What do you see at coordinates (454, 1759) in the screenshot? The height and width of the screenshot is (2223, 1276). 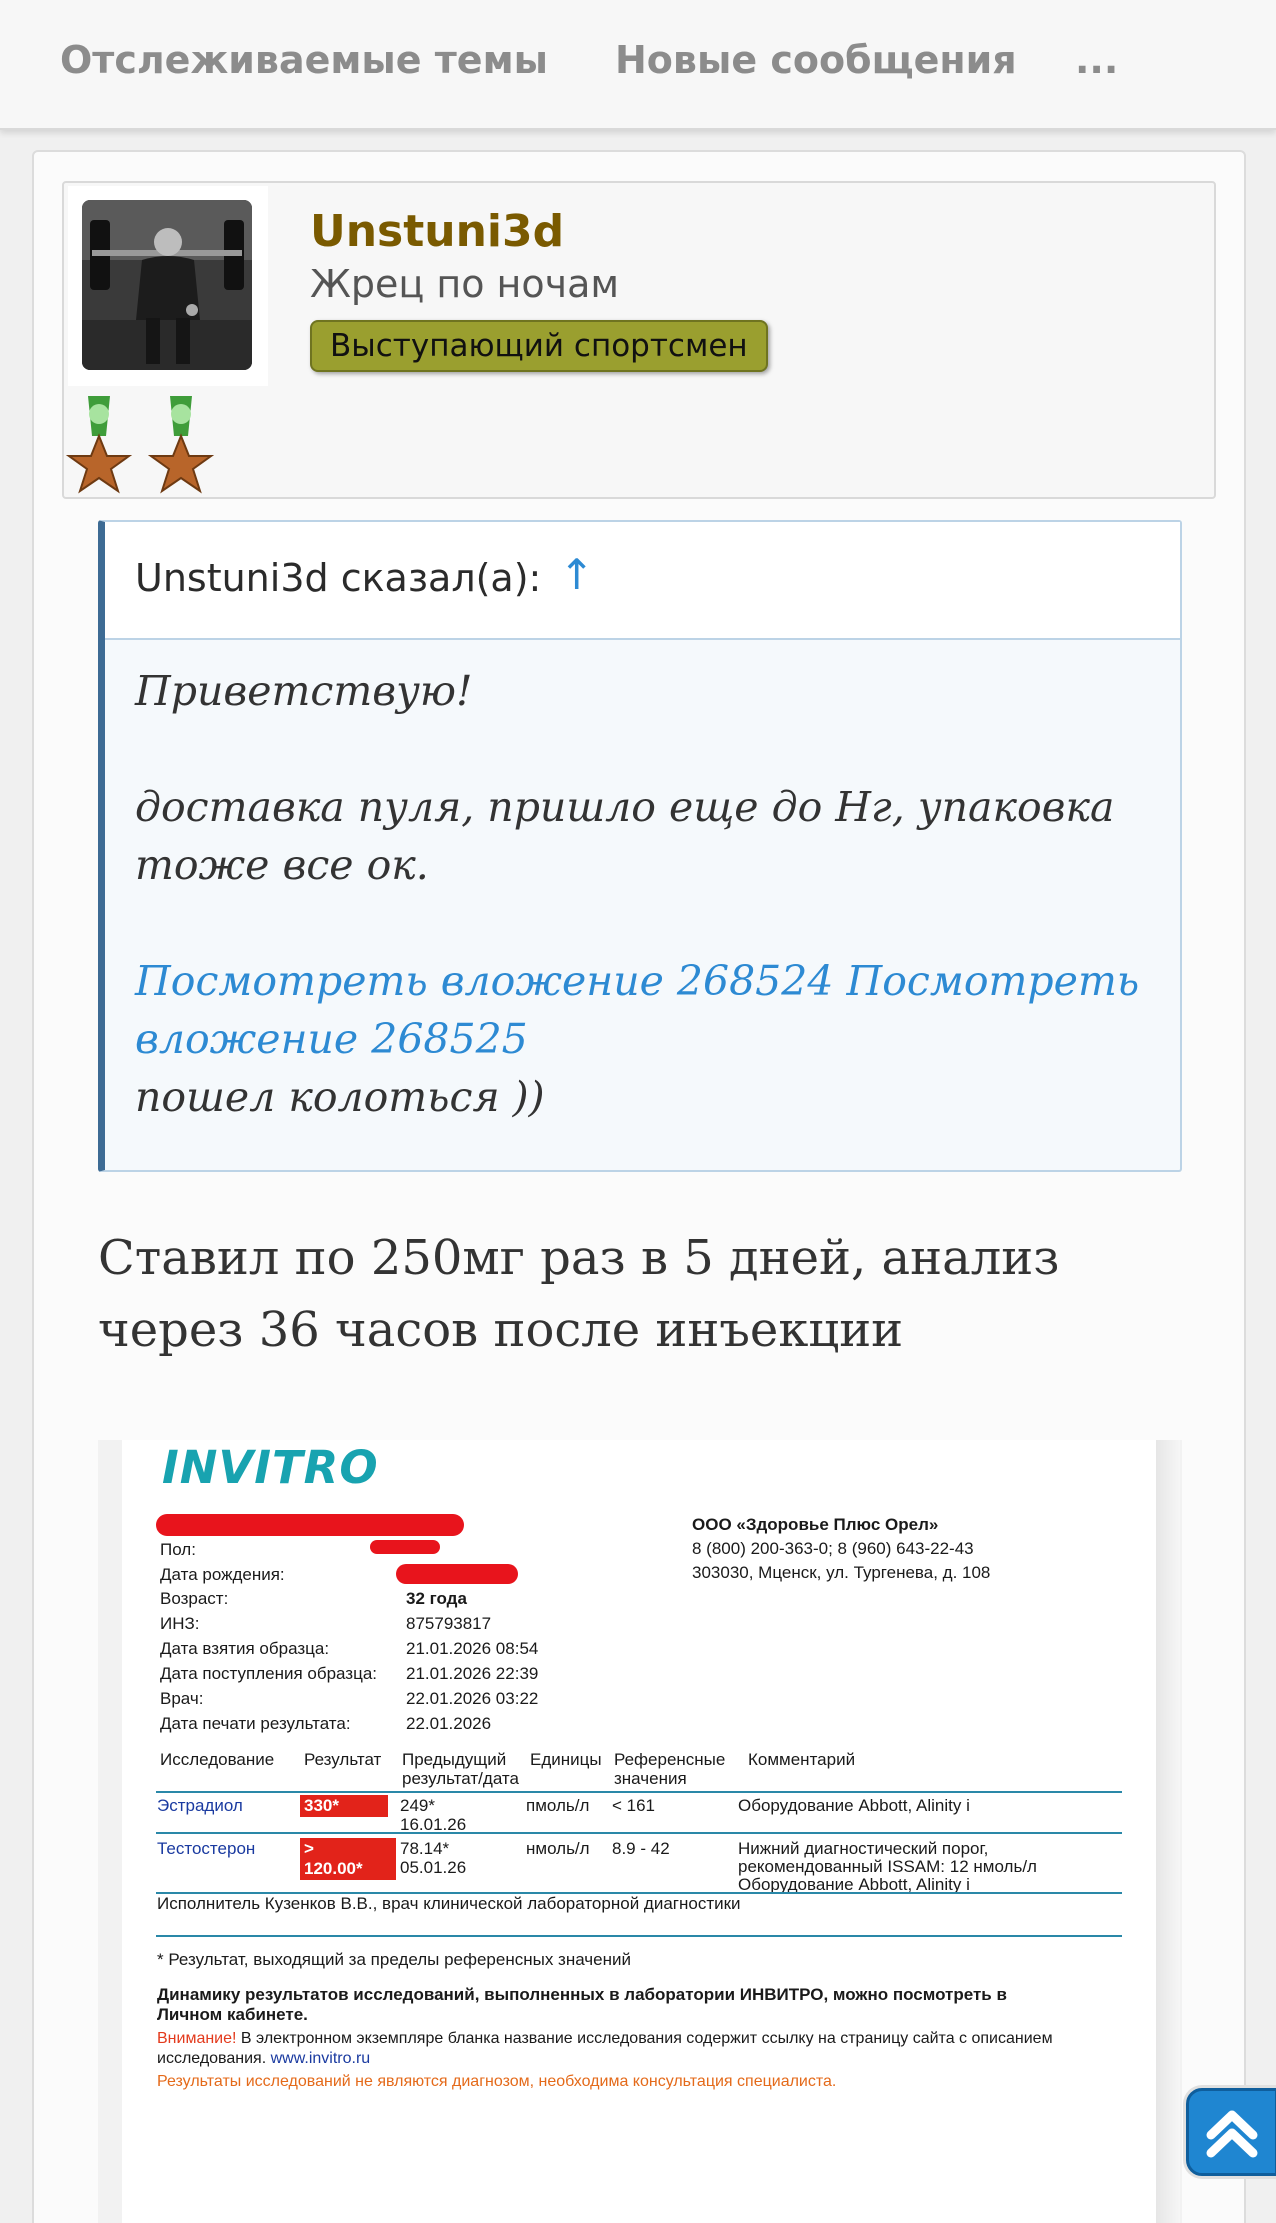 I see `lab-col-prev: Предыдущий` at bounding box center [454, 1759].